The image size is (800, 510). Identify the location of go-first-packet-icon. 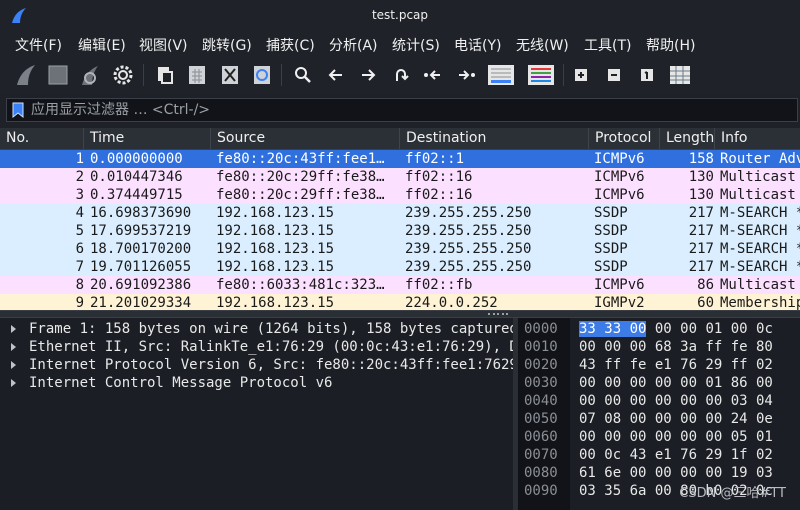
(433, 75).